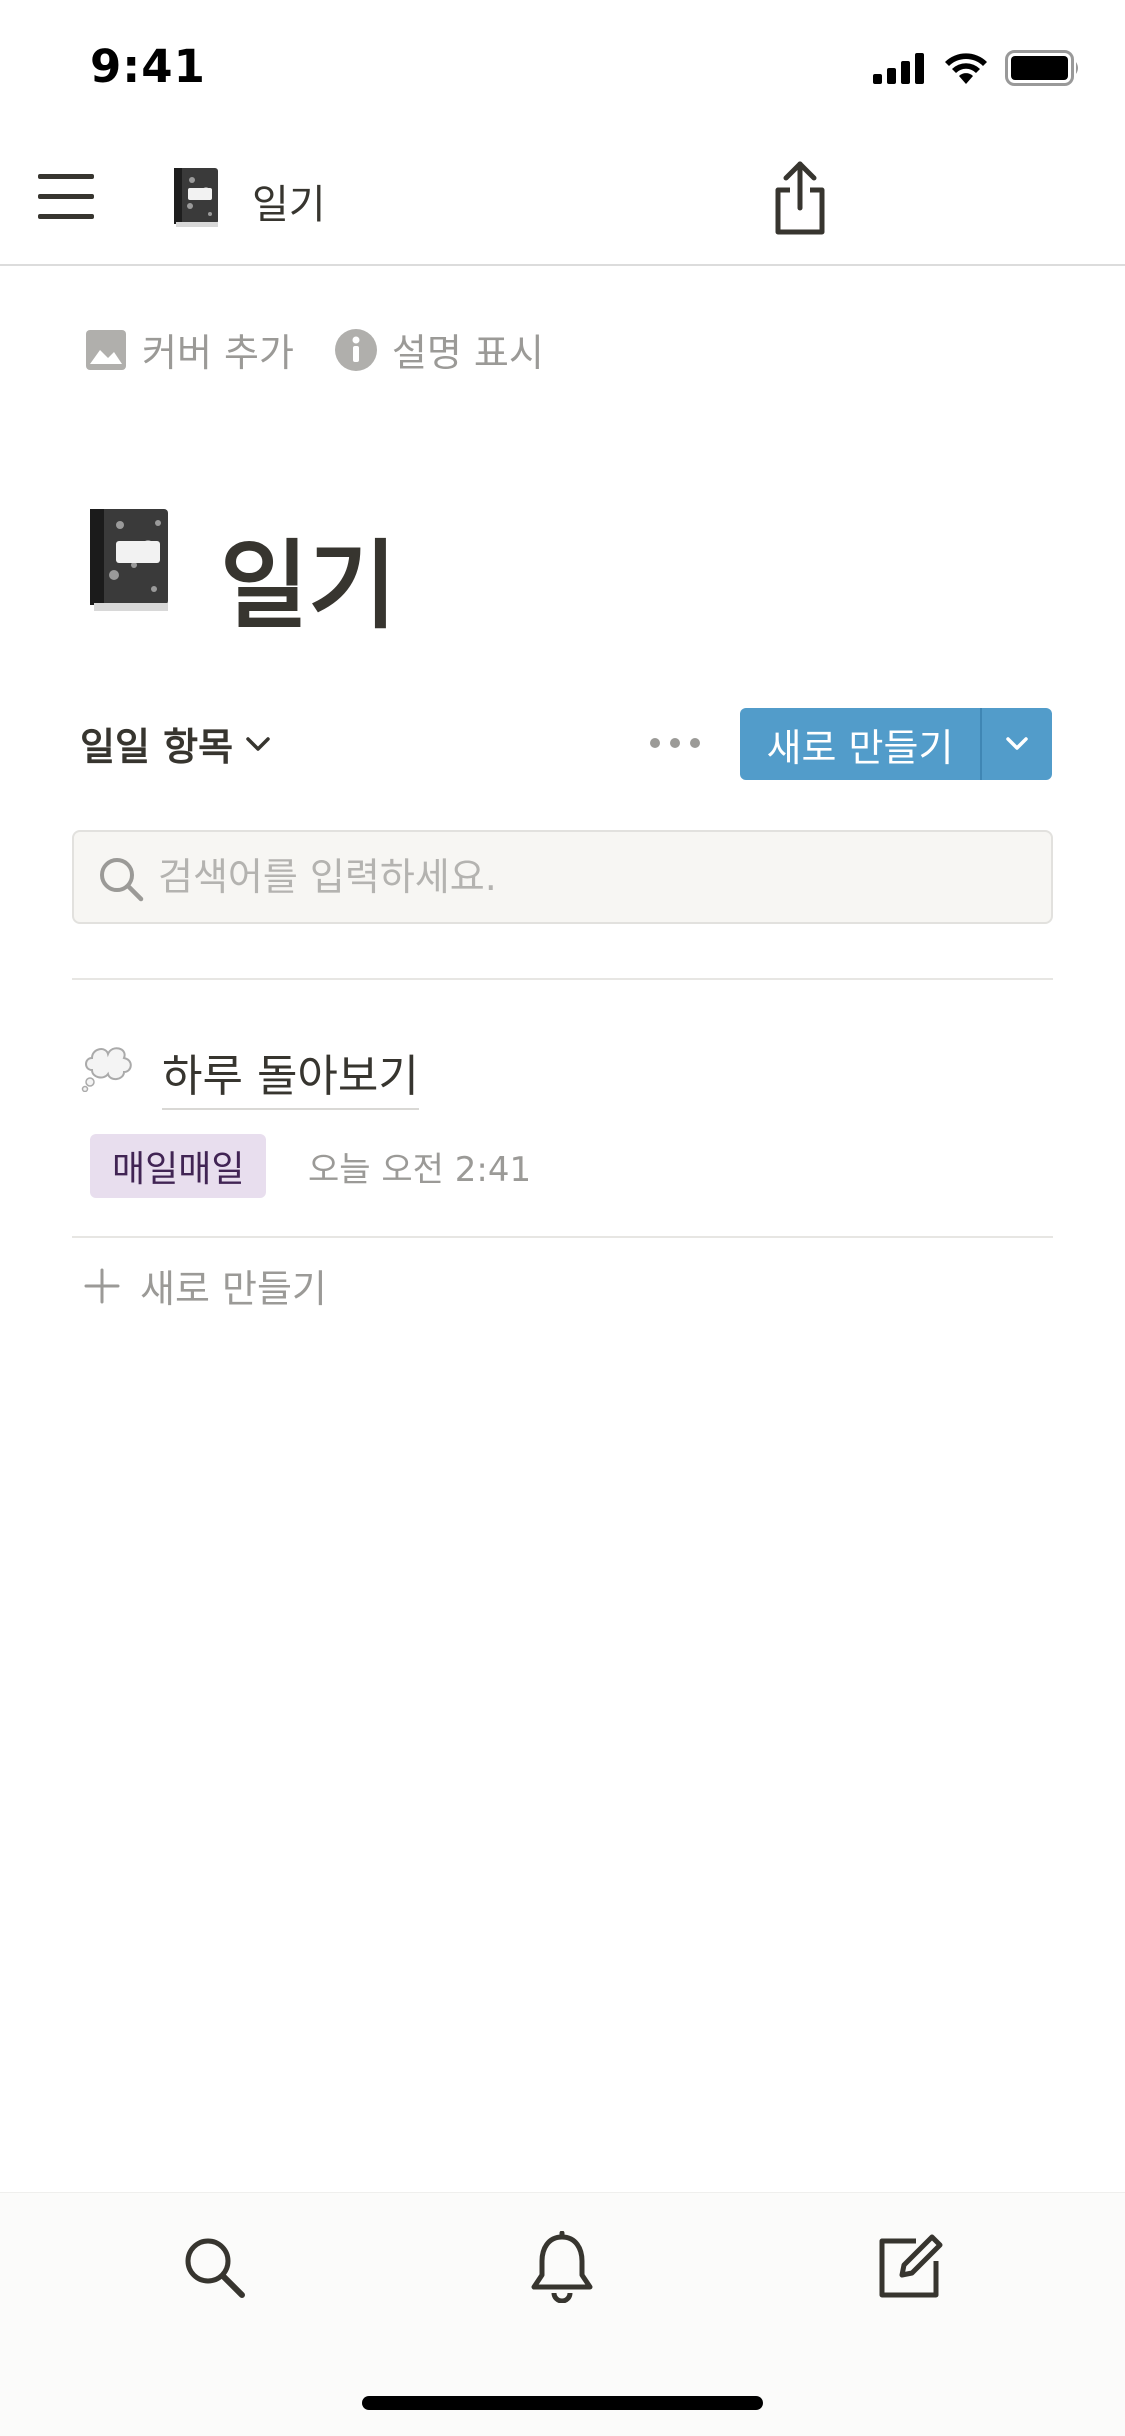 Image resolution: width=1125 pixels, height=2436 pixels. I want to click on bell-icon, so click(562, 2267).